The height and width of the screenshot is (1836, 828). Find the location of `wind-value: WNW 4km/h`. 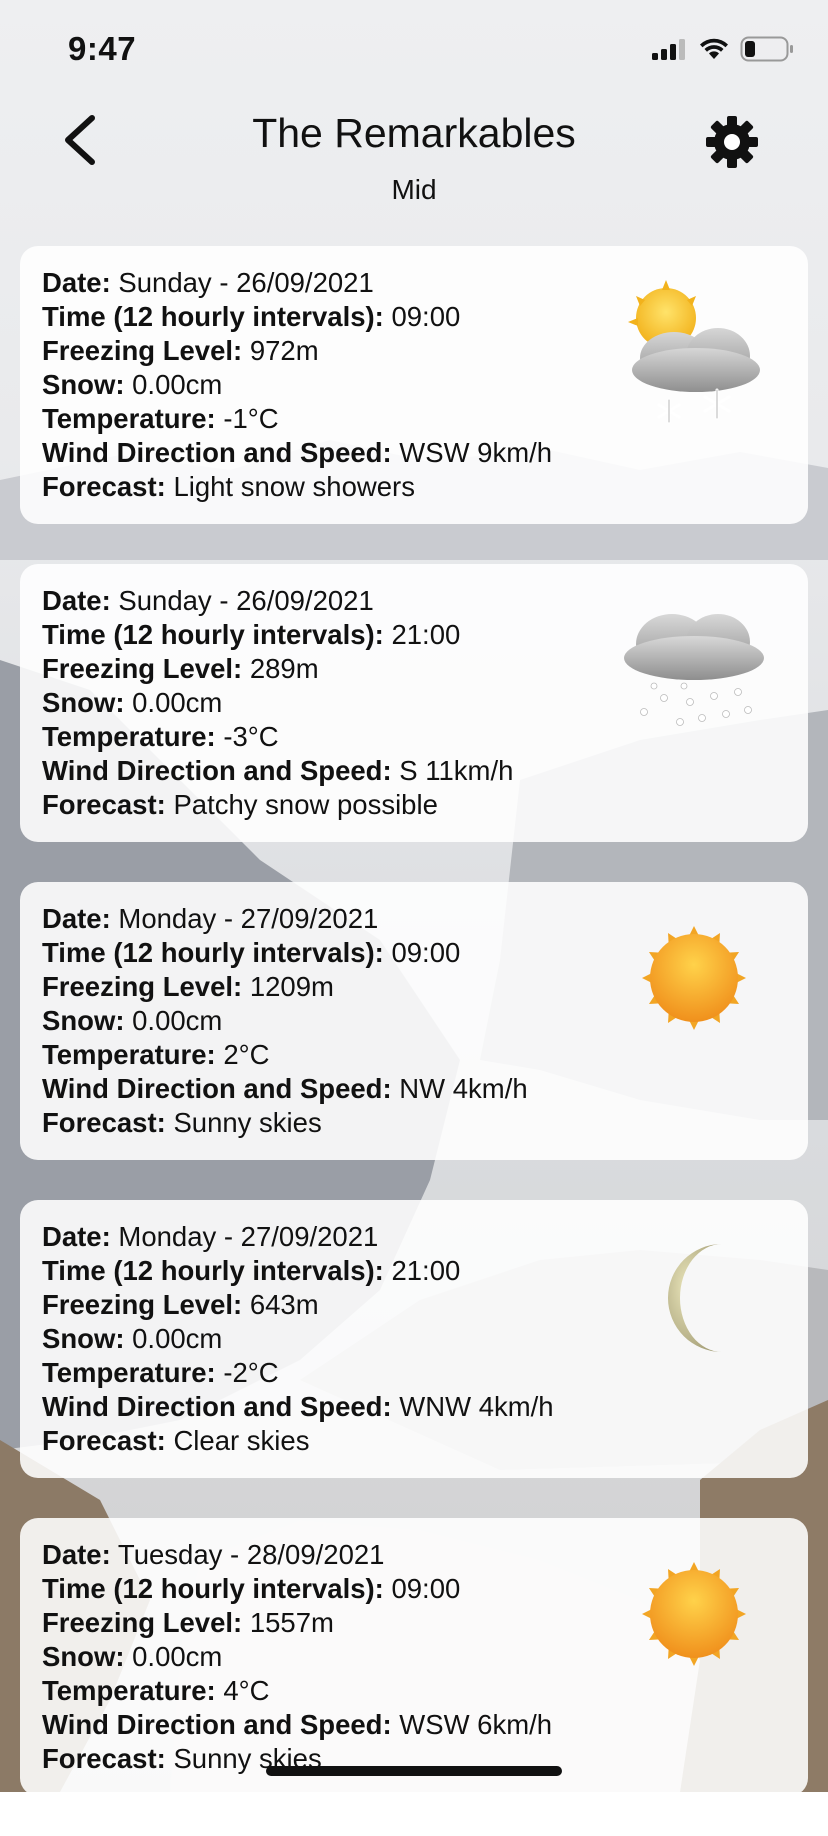

wind-value: WNW 4km/h is located at coordinates (476, 1406).